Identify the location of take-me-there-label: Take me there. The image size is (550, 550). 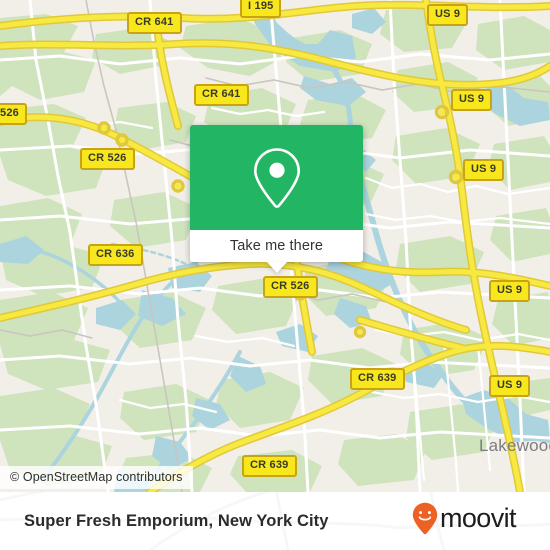
(276, 246).